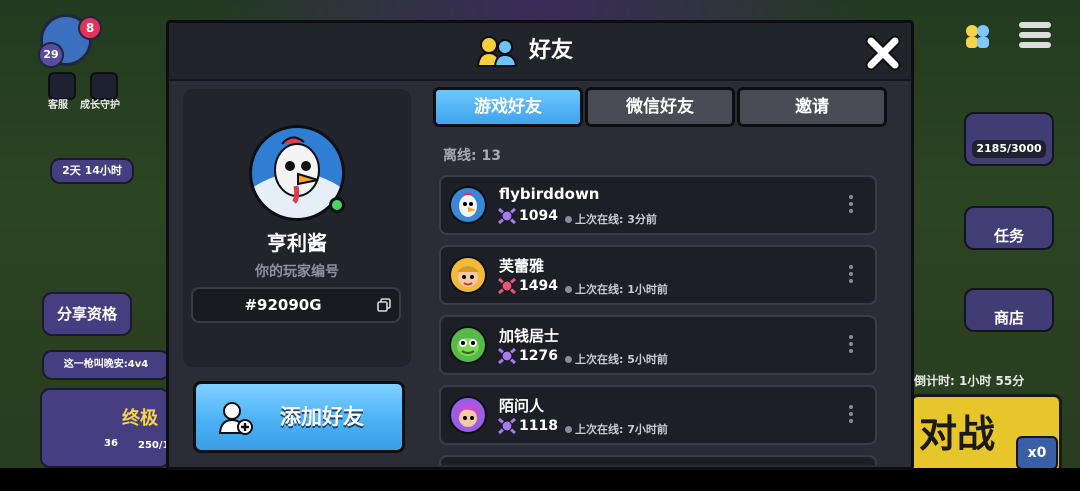 This screenshot has height=491, width=1080. I want to click on friend-row: 陌问人 1118 上次在线: 7小时前, so click(658, 415).